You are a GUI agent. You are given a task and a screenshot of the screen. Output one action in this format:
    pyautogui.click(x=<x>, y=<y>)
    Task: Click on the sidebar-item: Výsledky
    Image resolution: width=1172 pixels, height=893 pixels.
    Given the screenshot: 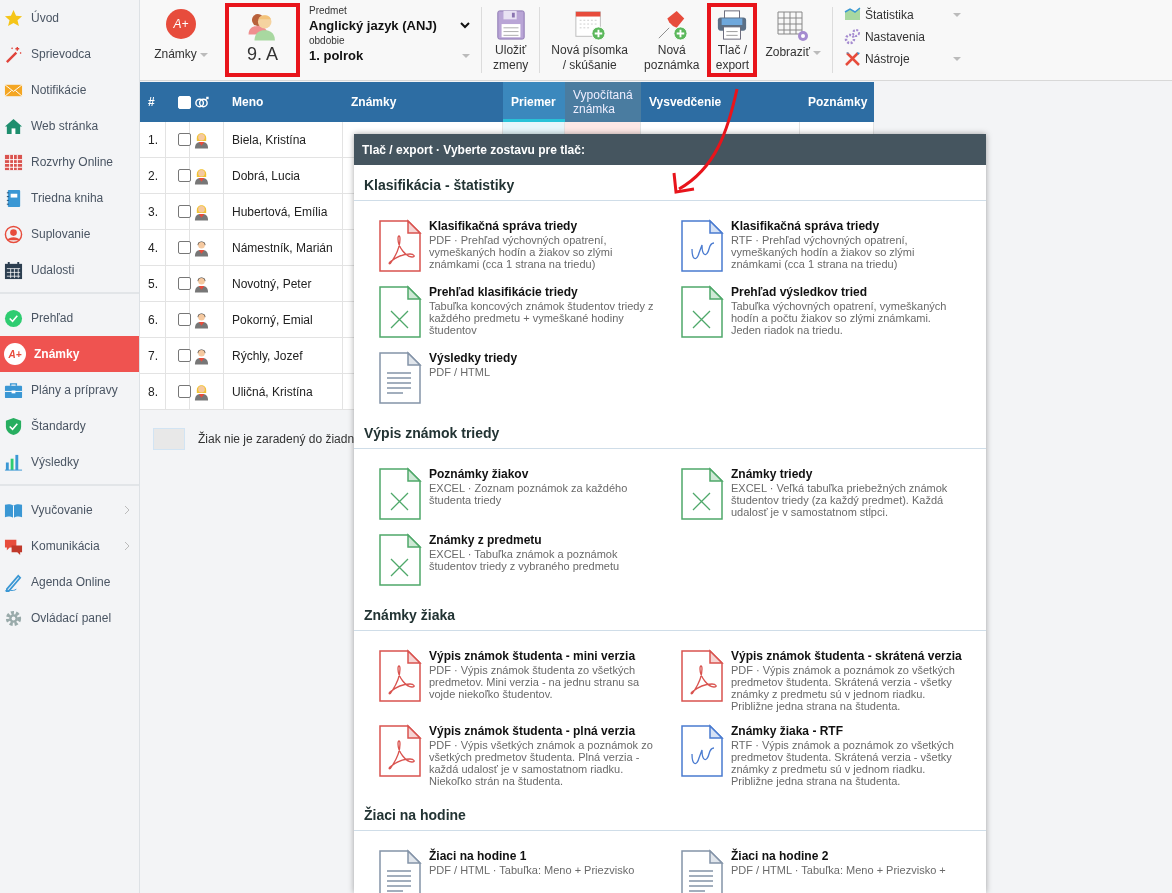 What is the action you would take?
    pyautogui.click(x=69, y=462)
    